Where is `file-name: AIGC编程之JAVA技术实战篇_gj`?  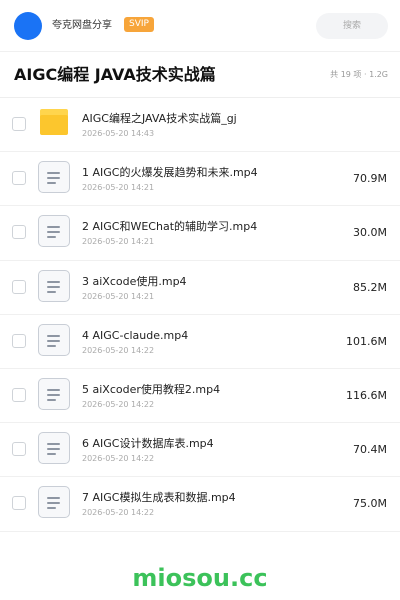
file-name: AIGC编程之JAVA技术实战篇_gj is located at coordinates (159, 118).